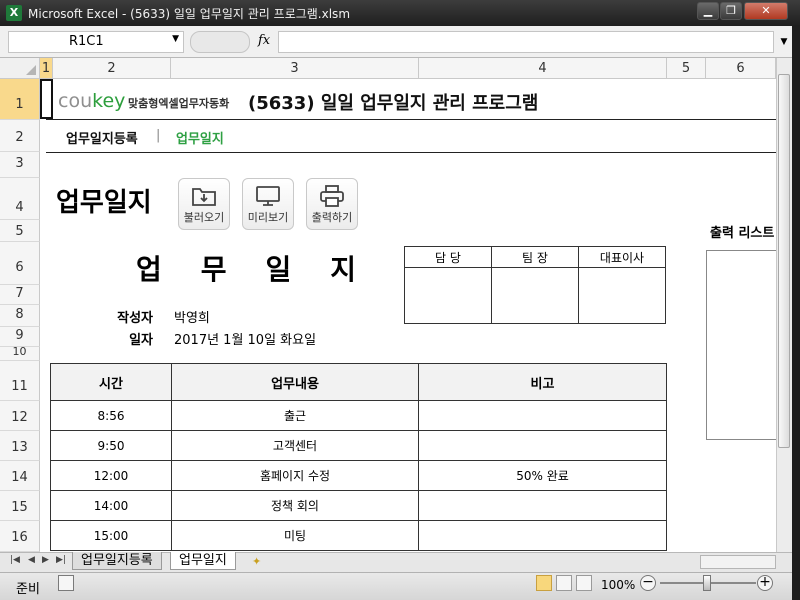 The width and height of the screenshot is (800, 600). I want to click on minimize-button: ▁, so click(708, 11).